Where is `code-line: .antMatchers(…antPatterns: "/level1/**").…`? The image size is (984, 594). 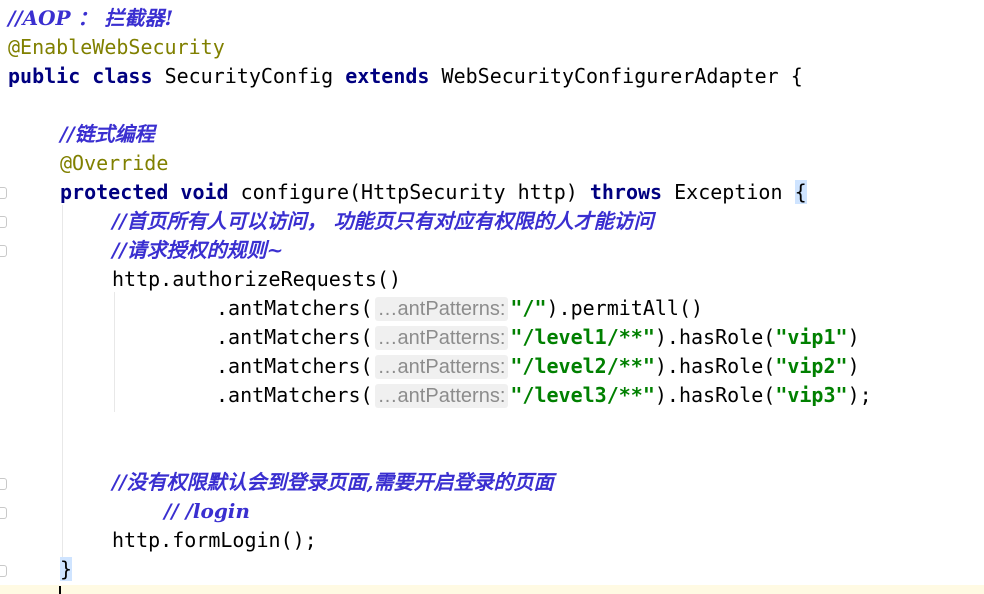
code-line: .antMatchers(…antPatterns: "/level1/**").… is located at coordinates (538, 337).